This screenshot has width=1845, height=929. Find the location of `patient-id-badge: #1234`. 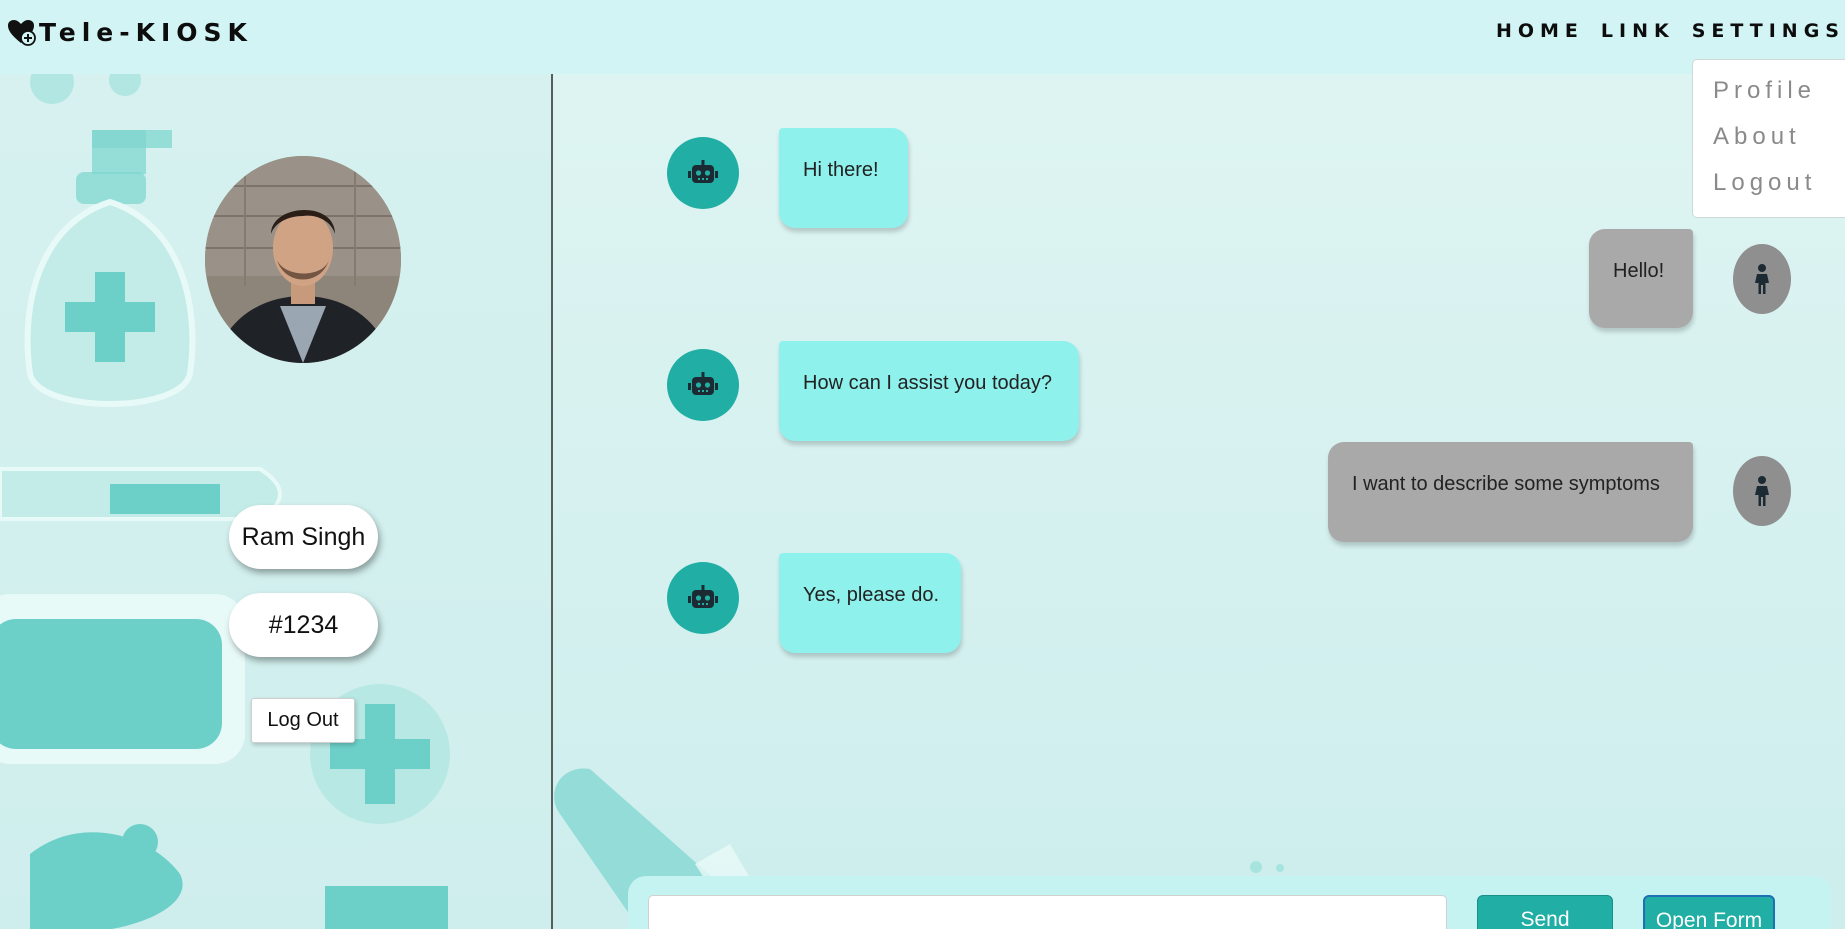

patient-id-badge: #1234 is located at coordinates (303, 625).